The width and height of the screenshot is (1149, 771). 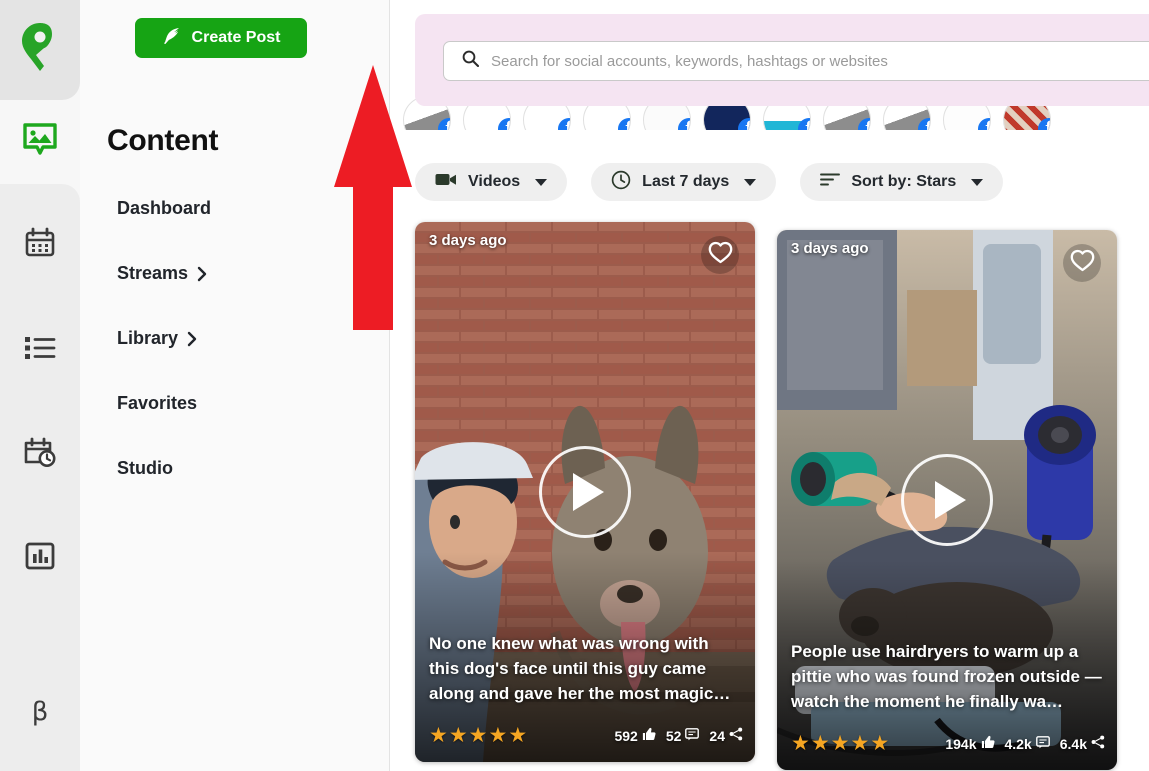 I want to click on filter-sort-label: Sort by: Stars, so click(x=904, y=181).